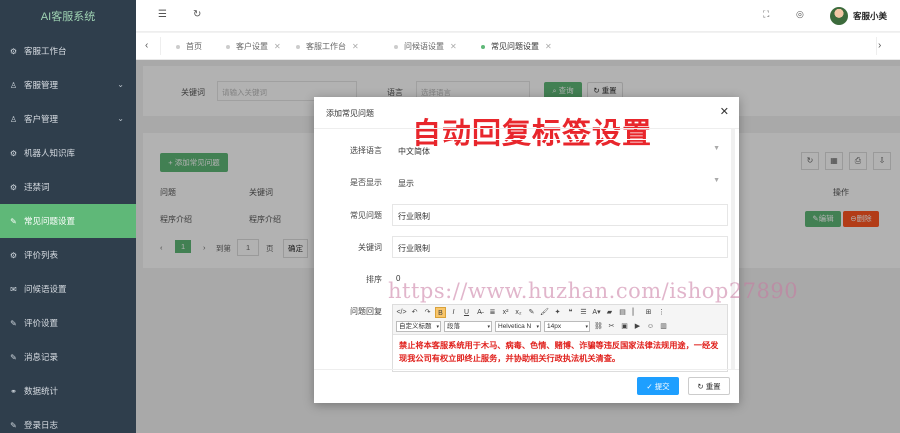  Describe the element at coordinates (661, 312) in the screenshot. I see `ordered-list-icon: ⋮` at that location.